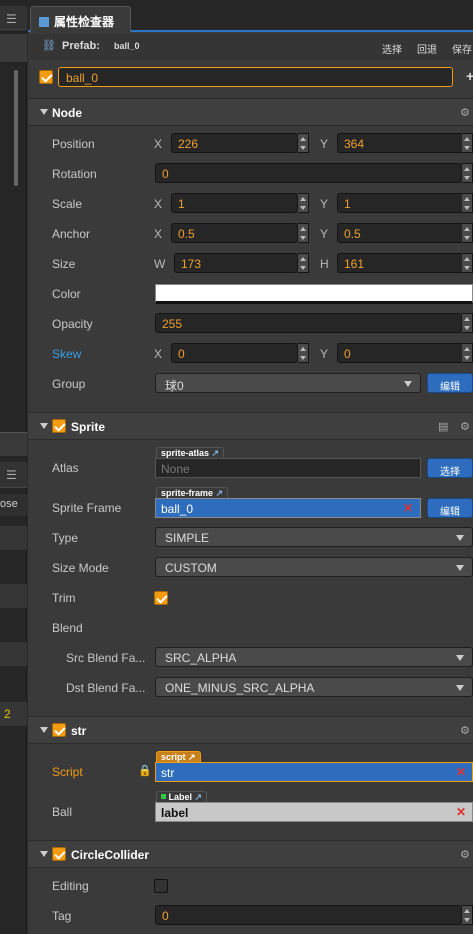 The image size is (473, 934). Describe the element at coordinates (288, 508) in the screenshot. I see `sprite-frame-field: ball_0` at that location.